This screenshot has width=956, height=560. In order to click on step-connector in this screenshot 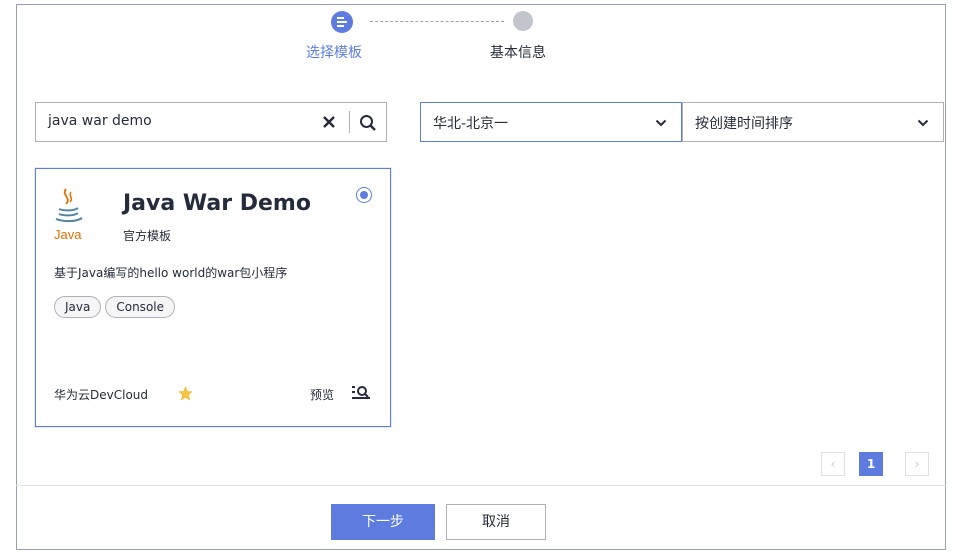, I will do `click(437, 21)`.